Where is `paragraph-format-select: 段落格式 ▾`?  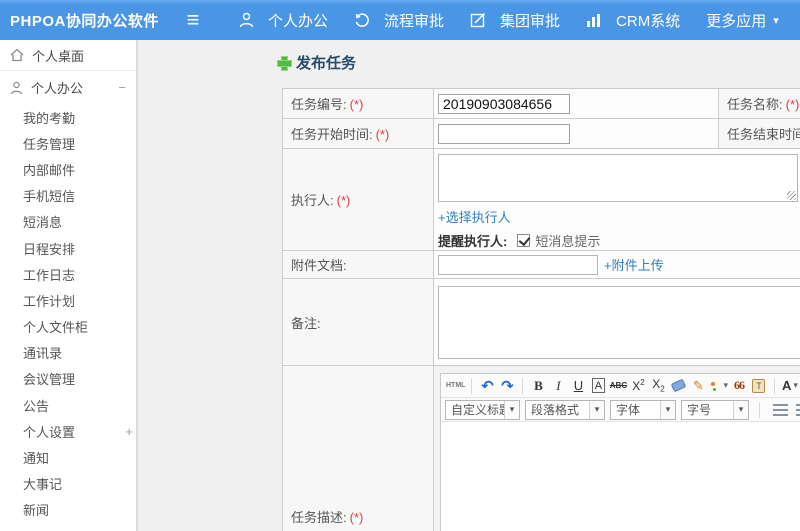
paragraph-format-select: 段落格式 ▾ is located at coordinates (565, 409).